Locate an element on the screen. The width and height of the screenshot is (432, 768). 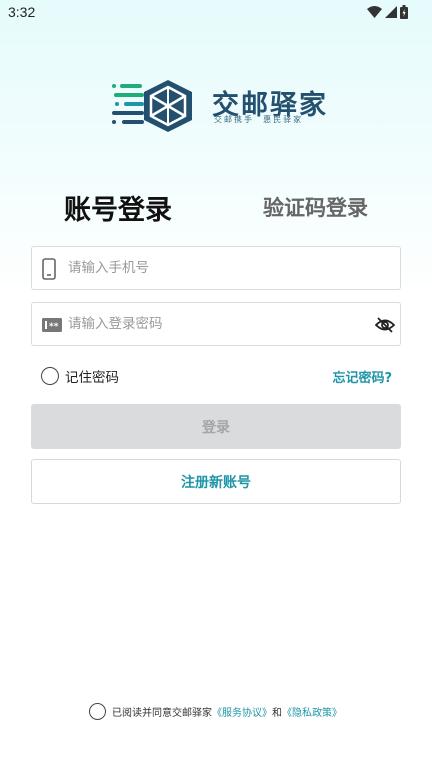
password-field: ** is located at coordinates (216, 324).